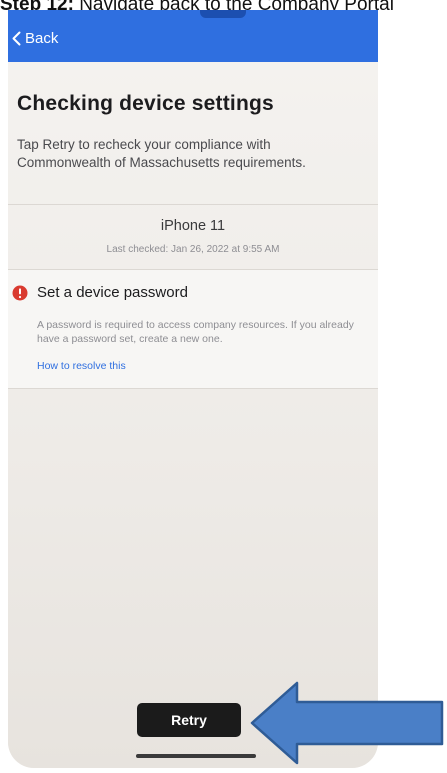 The height and width of the screenshot is (773, 447). Describe the element at coordinates (145, 103) in the screenshot. I see `page-title: Checking device settings` at that location.